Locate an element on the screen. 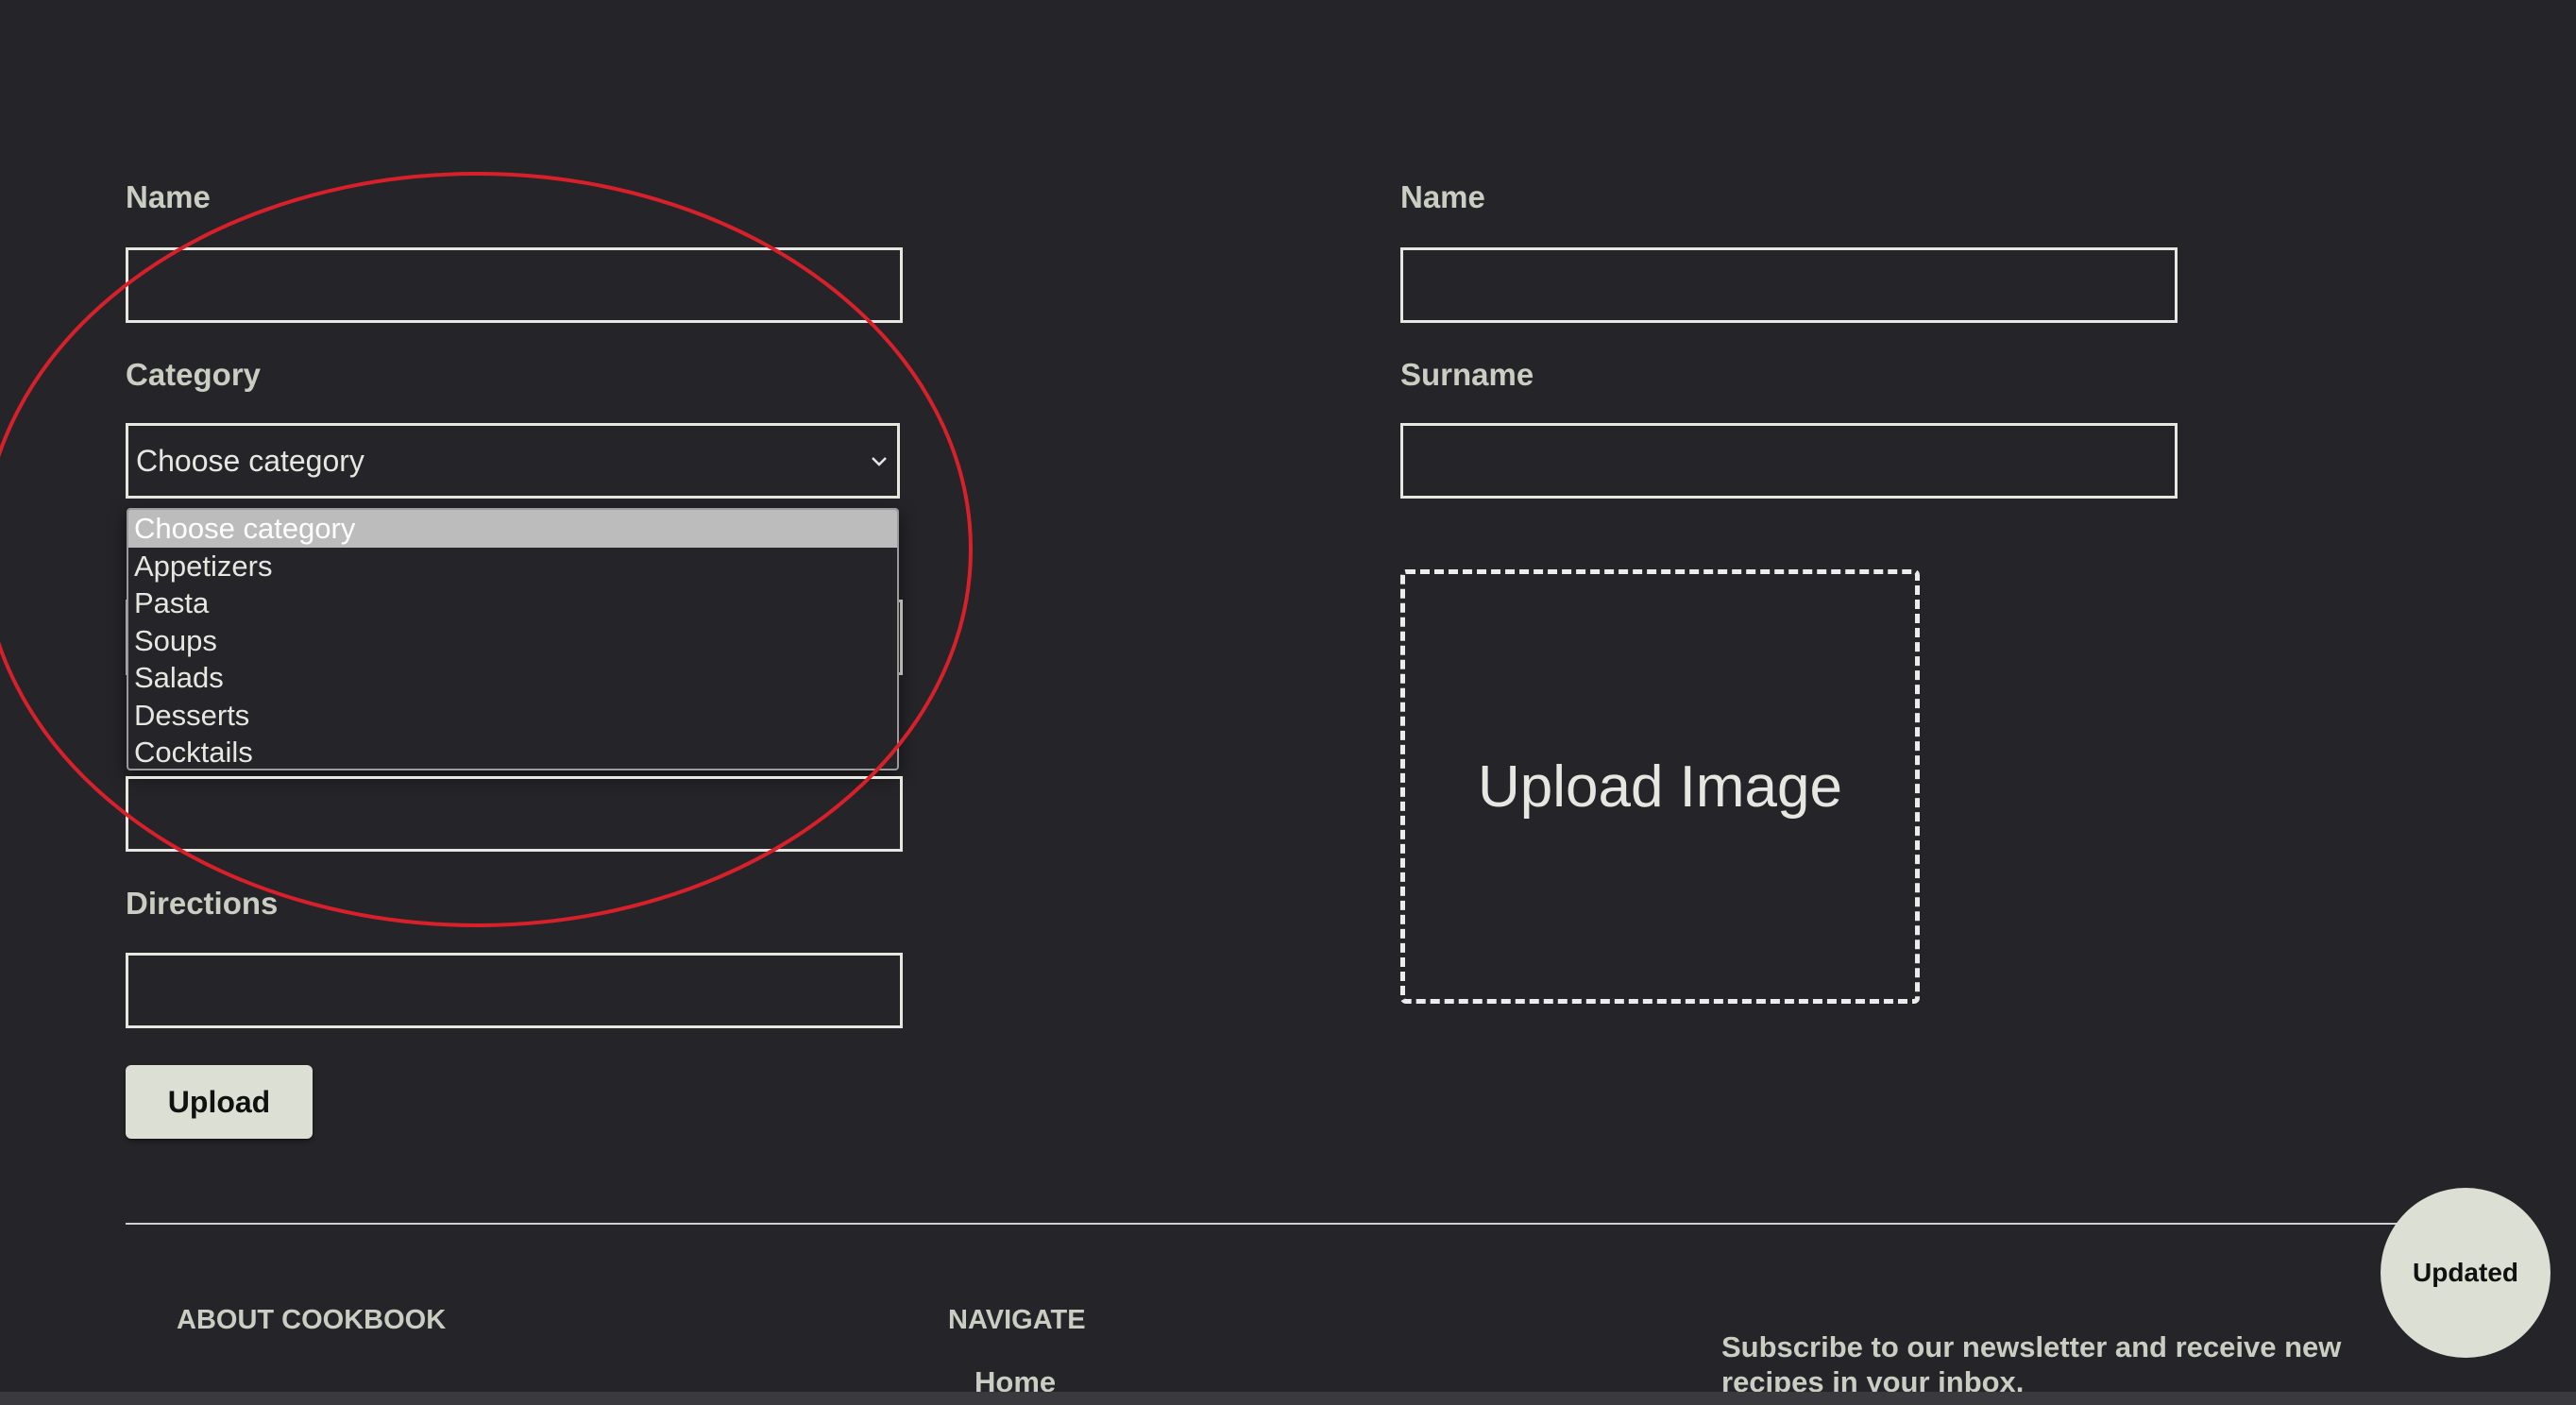 This screenshot has width=2576, height=1405. author-name-input is located at coordinates (1789, 285).